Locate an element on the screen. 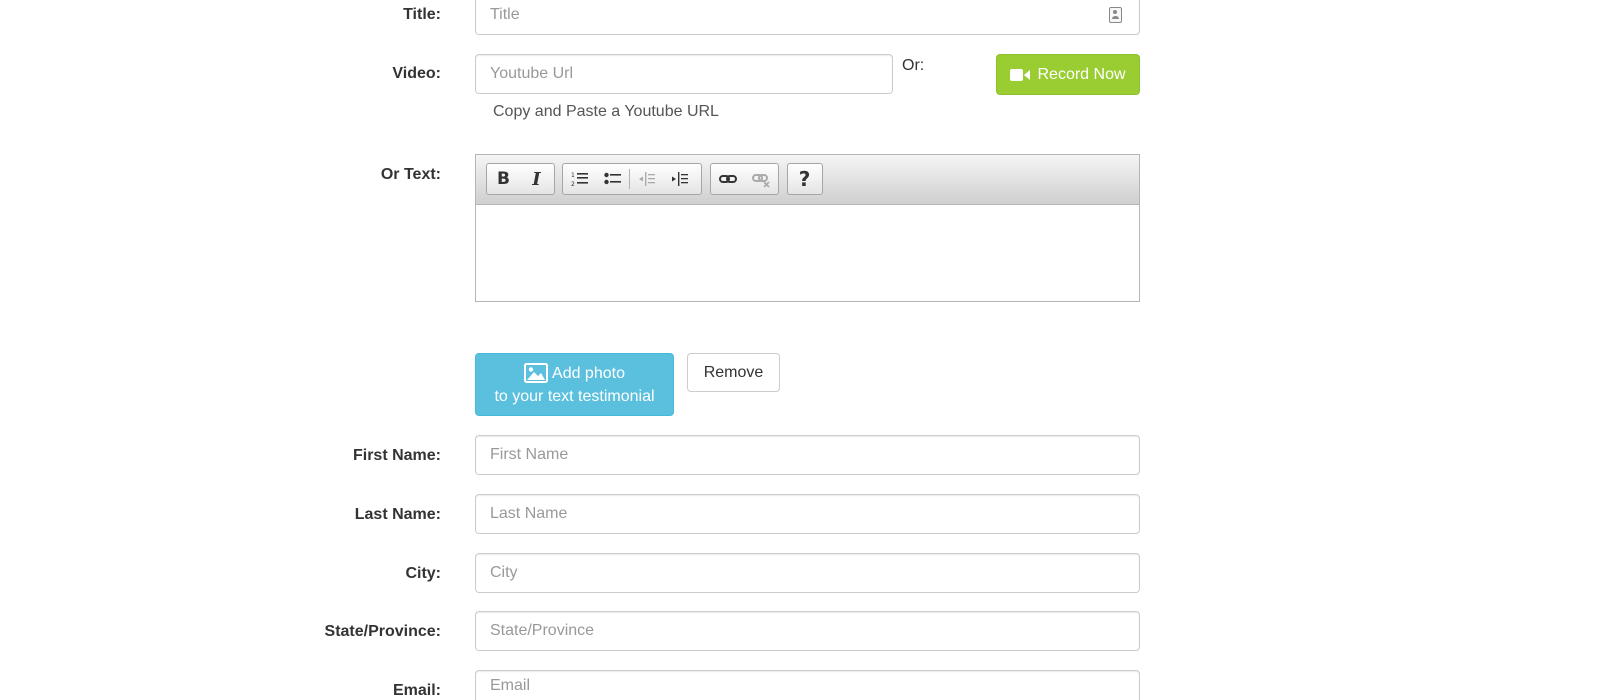 The width and height of the screenshot is (1600, 700). link-button is located at coordinates (727, 179).